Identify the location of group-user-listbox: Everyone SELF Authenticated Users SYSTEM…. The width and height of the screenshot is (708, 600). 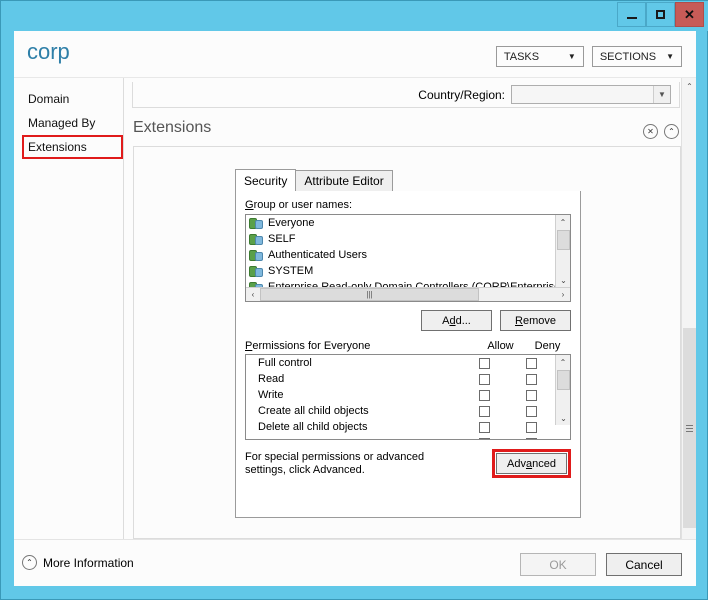
(408, 258).